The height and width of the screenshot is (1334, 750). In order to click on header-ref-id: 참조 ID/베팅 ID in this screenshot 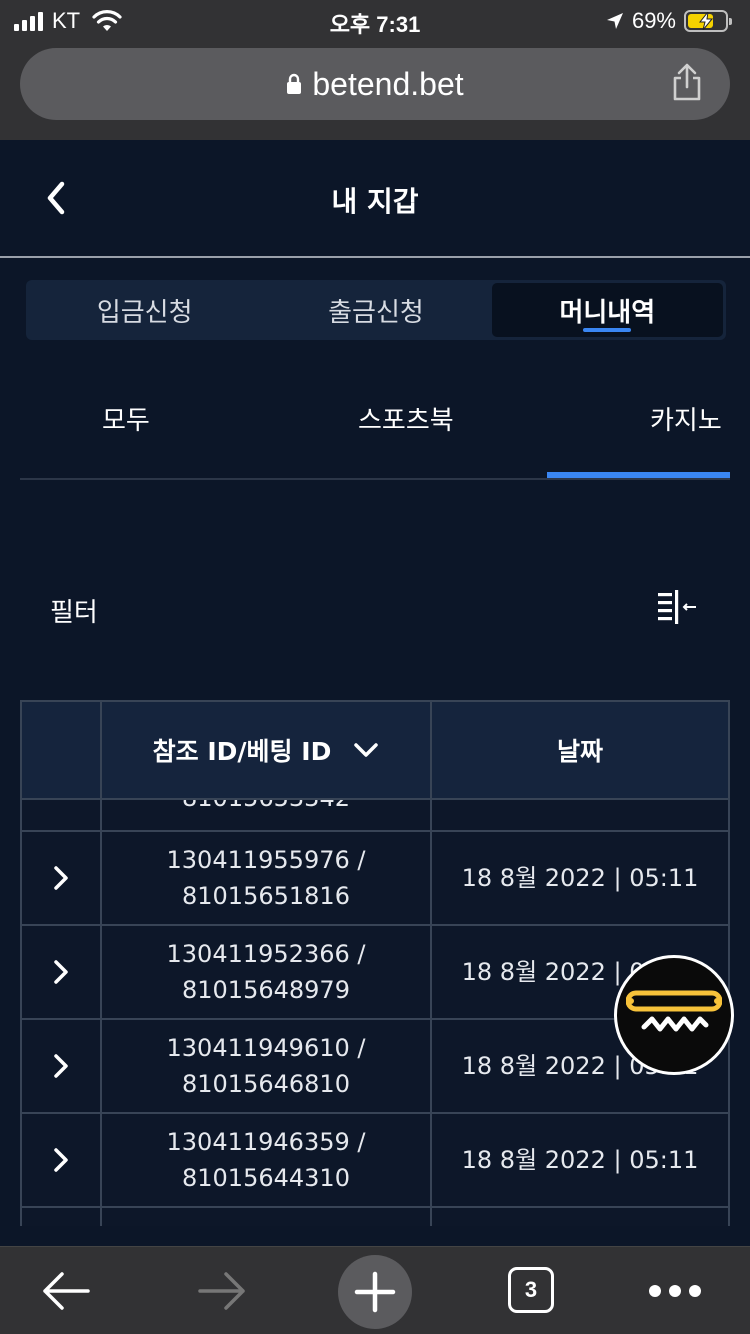, I will do `click(267, 750)`.